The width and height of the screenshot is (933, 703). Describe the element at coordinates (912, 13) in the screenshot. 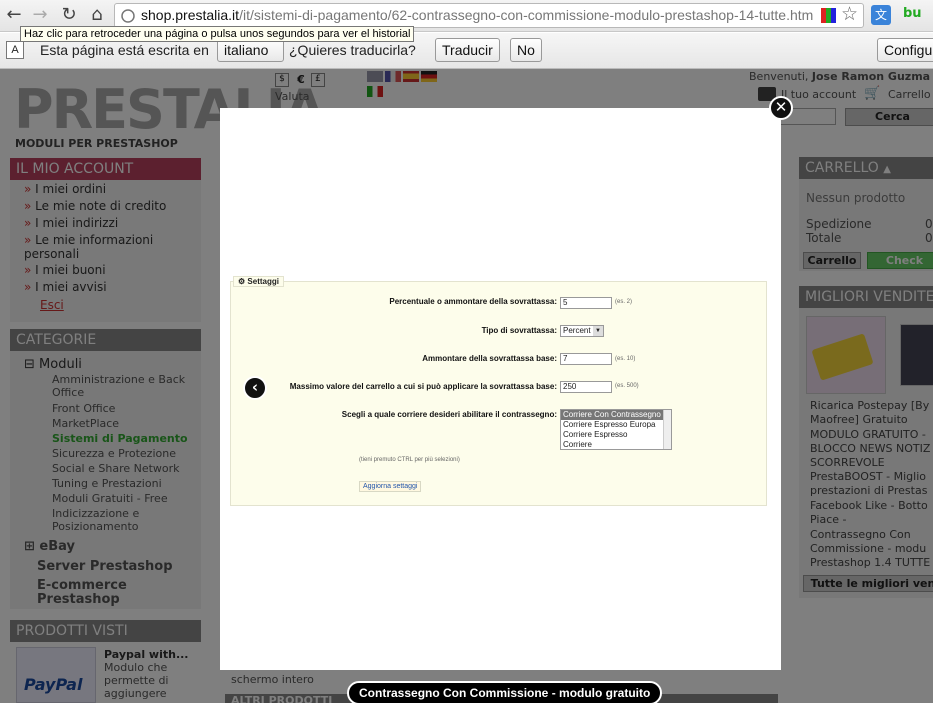

I see `extension-bu-icon: bu` at that location.